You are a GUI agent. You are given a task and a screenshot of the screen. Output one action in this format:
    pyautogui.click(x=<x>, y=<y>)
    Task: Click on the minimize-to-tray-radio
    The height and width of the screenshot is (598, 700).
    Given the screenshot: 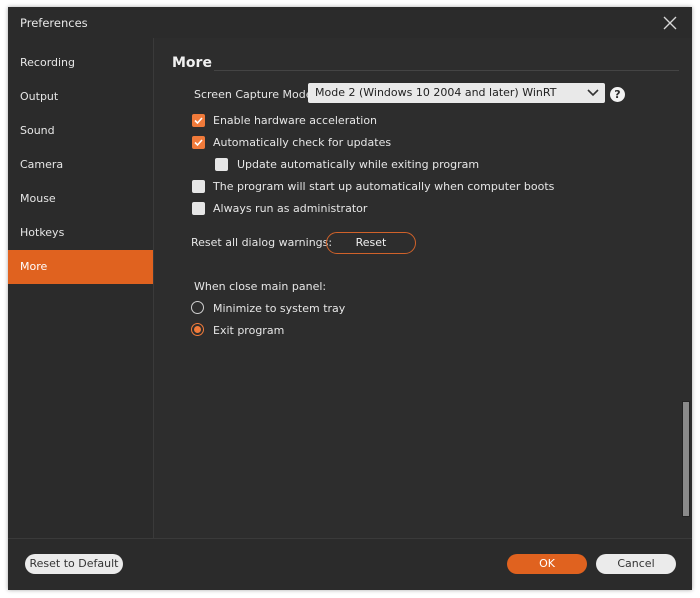 What is the action you would take?
    pyautogui.click(x=197, y=307)
    